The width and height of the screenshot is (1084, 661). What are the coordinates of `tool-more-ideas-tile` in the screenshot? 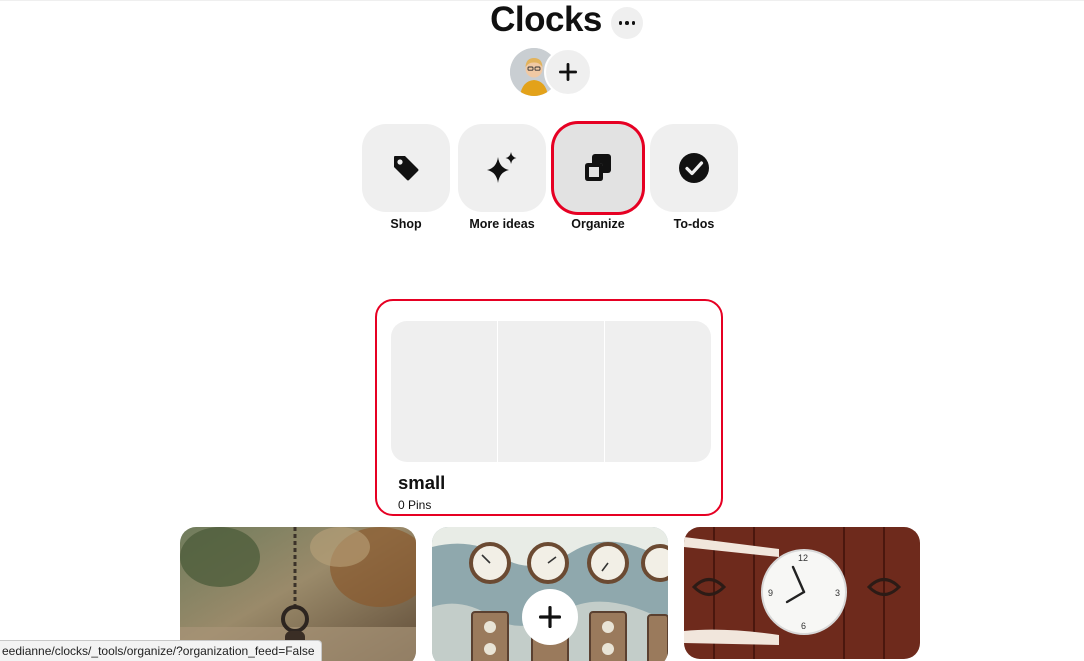 It's located at (502, 168).